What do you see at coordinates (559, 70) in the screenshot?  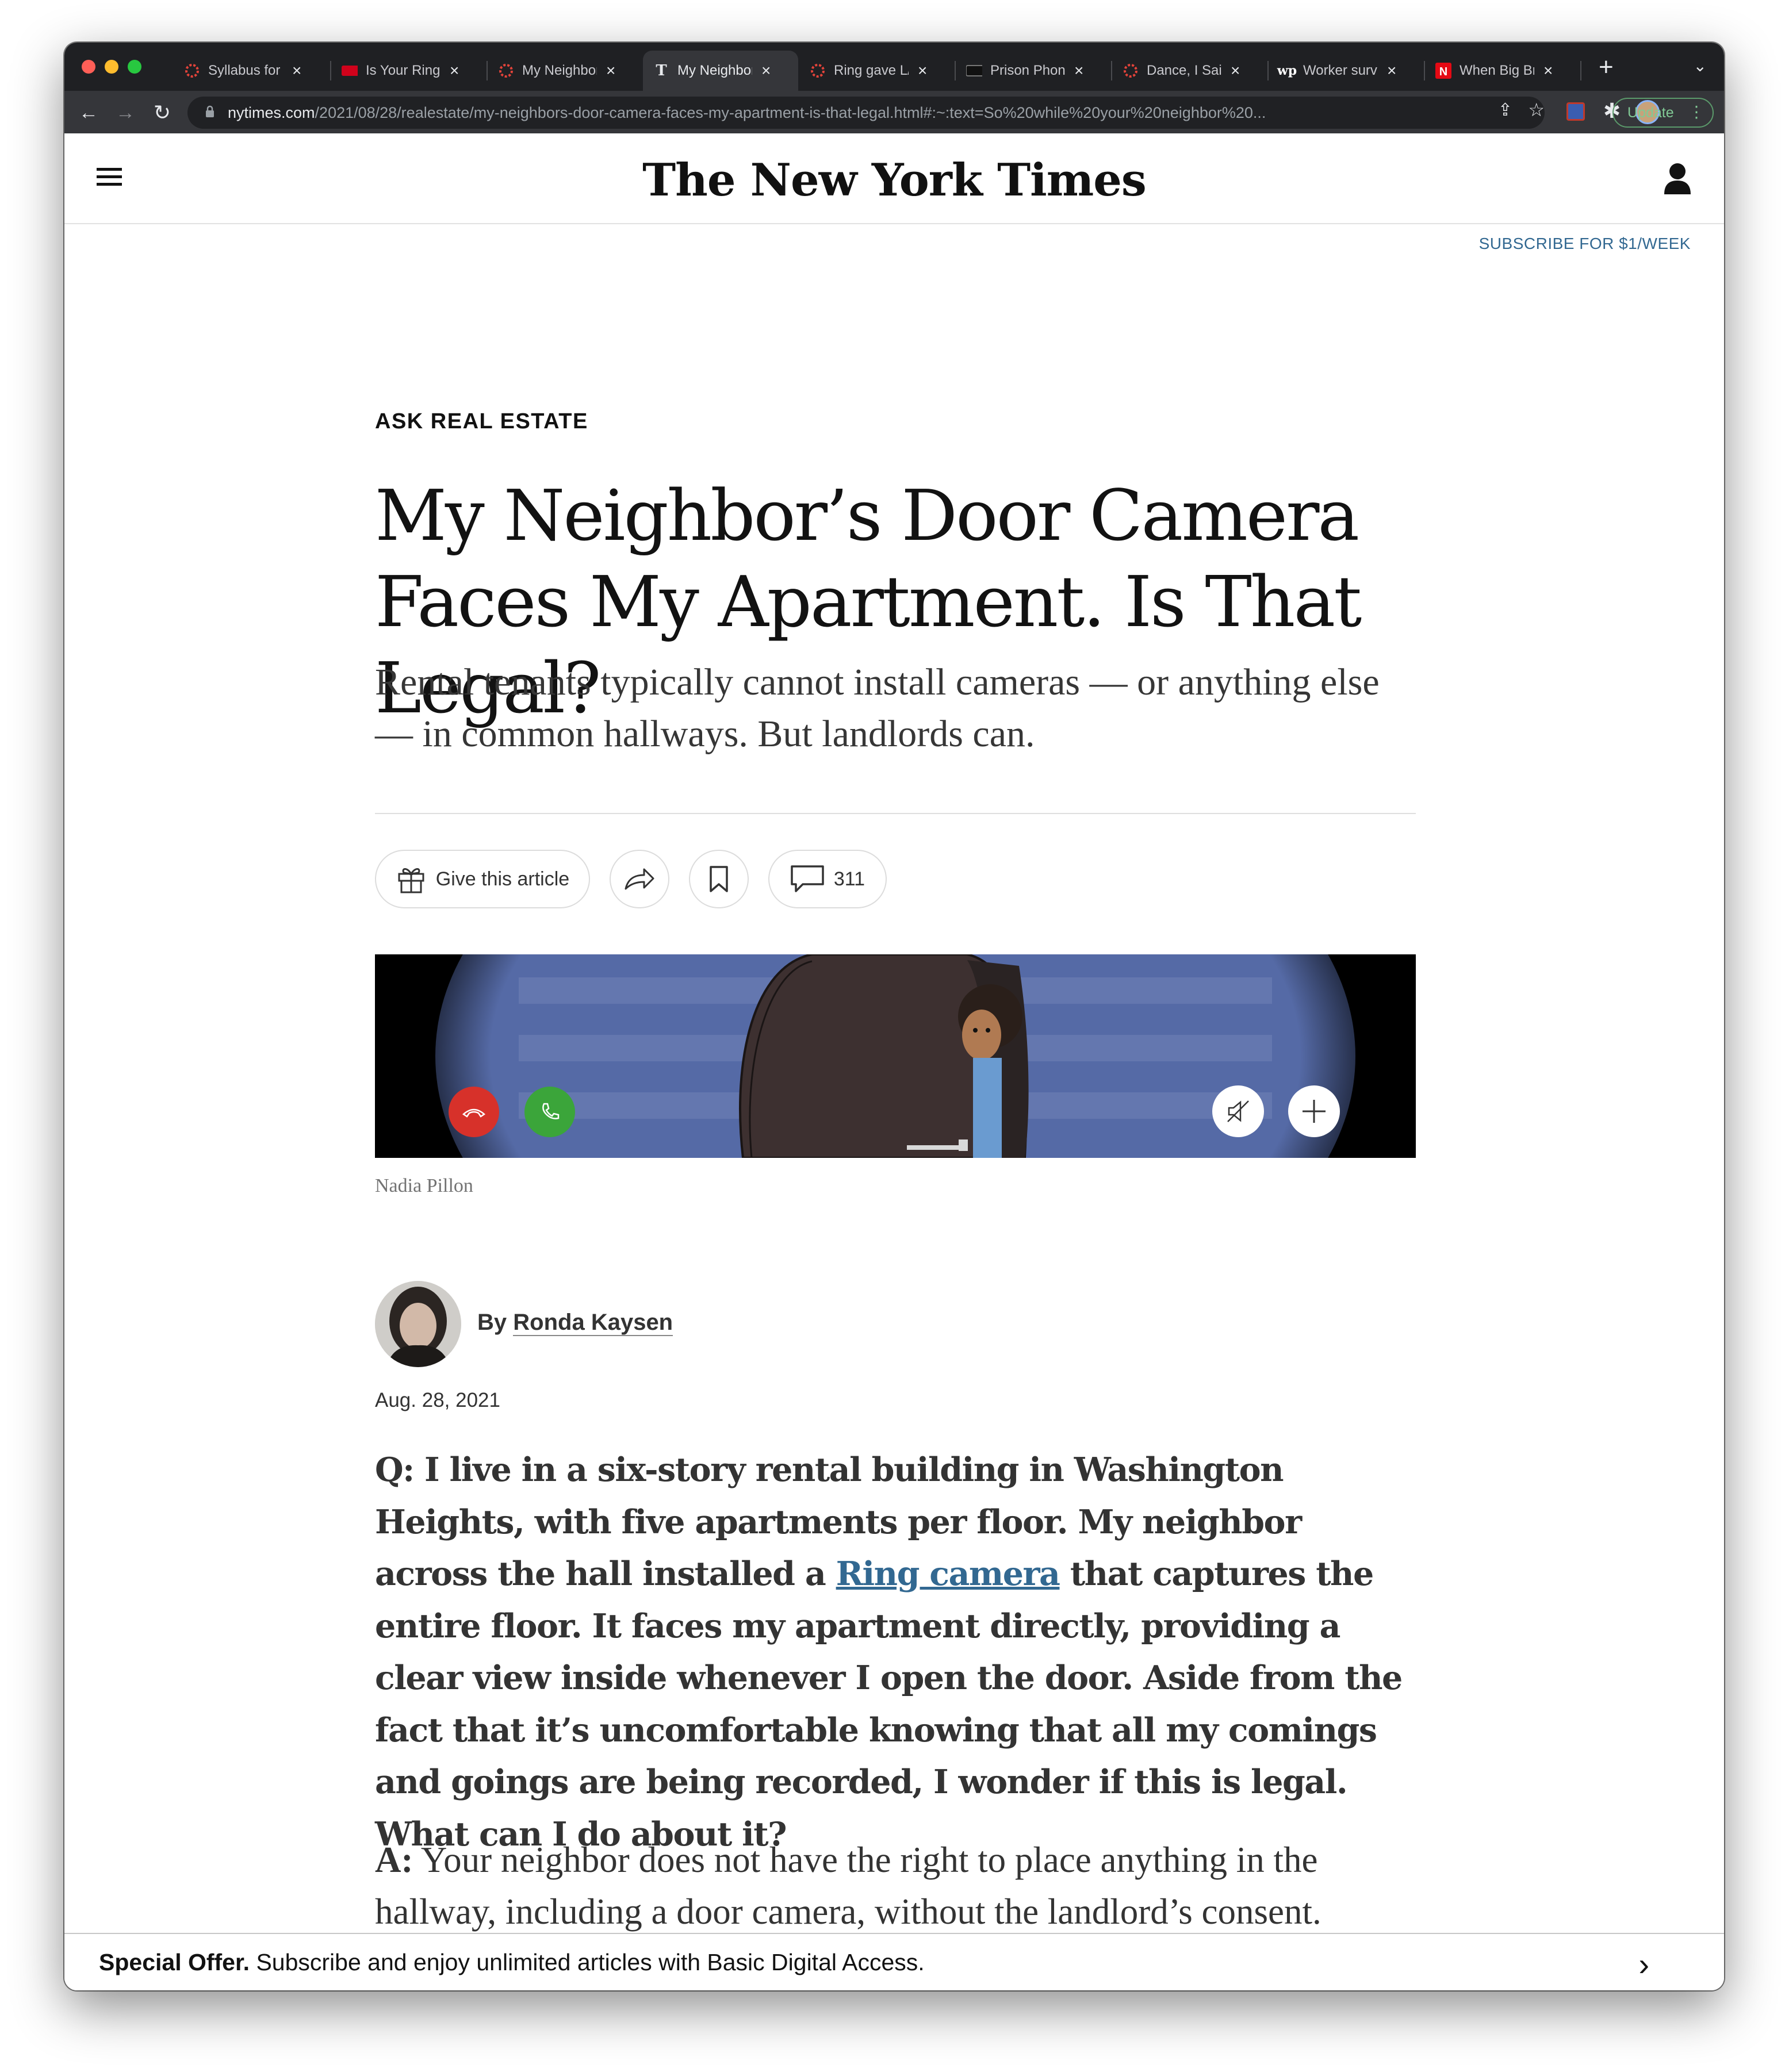 I see `tab-title: My Neighbor` at bounding box center [559, 70].